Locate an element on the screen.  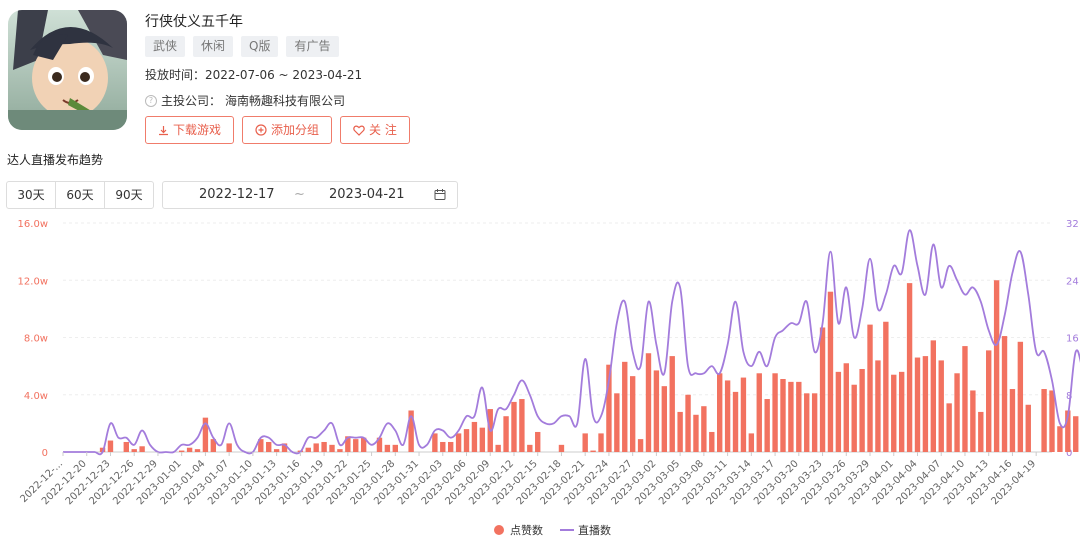
follow-button: 关 注 is located at coordinates (375, 130).